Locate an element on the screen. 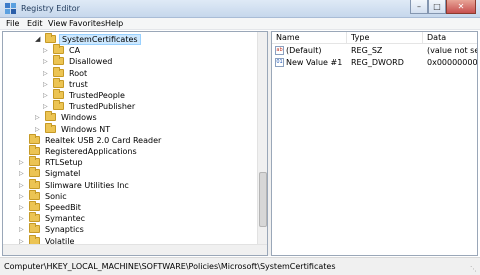 Image resolution: width=480 pixels, height=275 pixels. column-header-data: Data is located at coordinates (450, 38).